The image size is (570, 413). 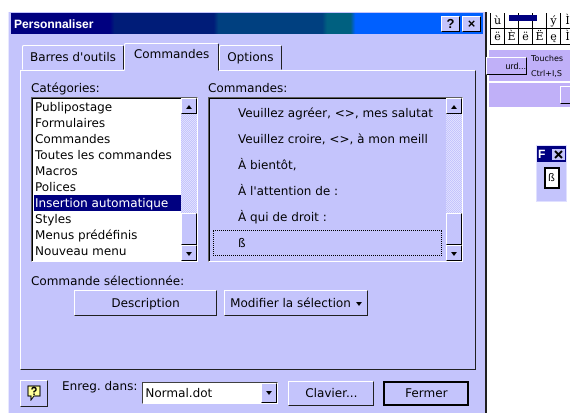 I want to click on list-item: Nouveau menu, so click(x=107, y=251).